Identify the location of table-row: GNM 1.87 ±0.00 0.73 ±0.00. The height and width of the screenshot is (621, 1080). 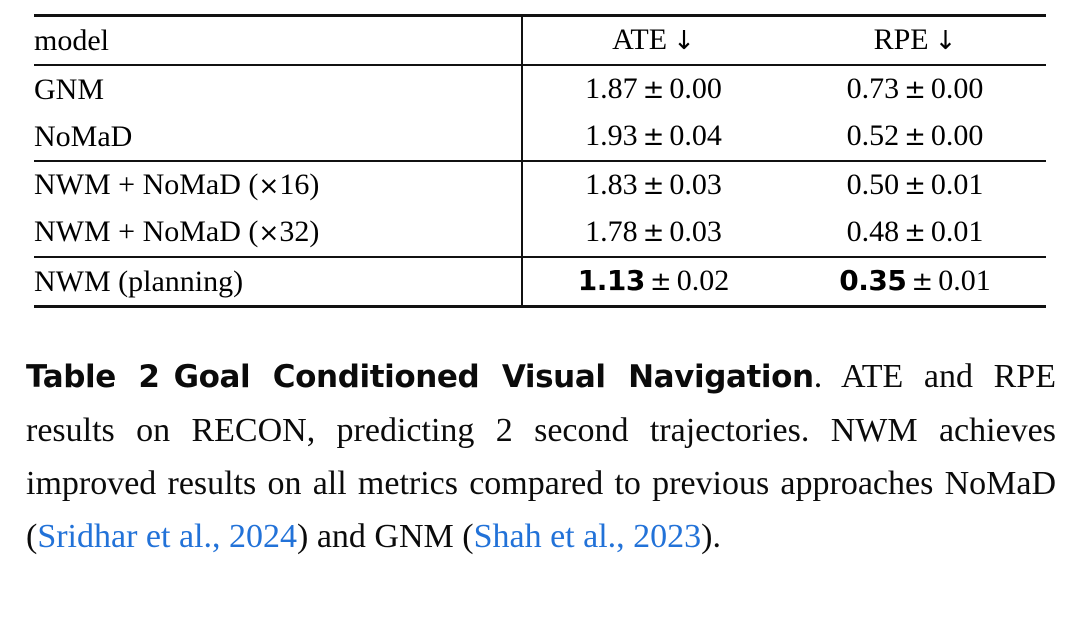
(540, 88).